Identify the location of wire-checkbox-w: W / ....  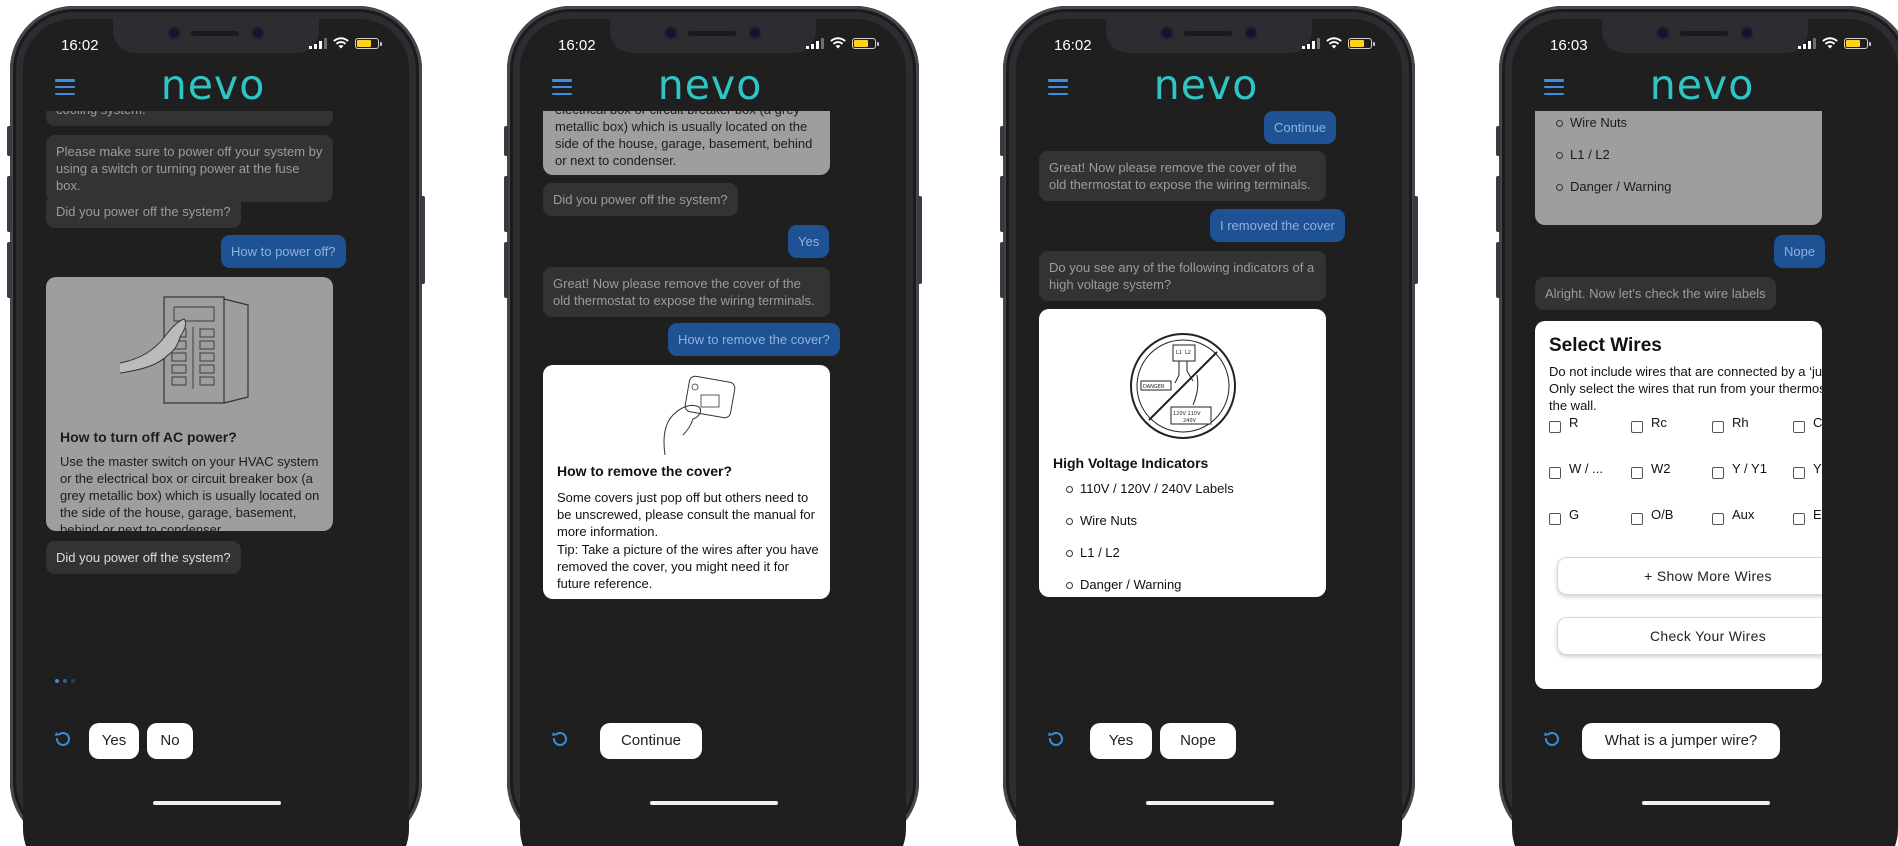
(1590, 473).